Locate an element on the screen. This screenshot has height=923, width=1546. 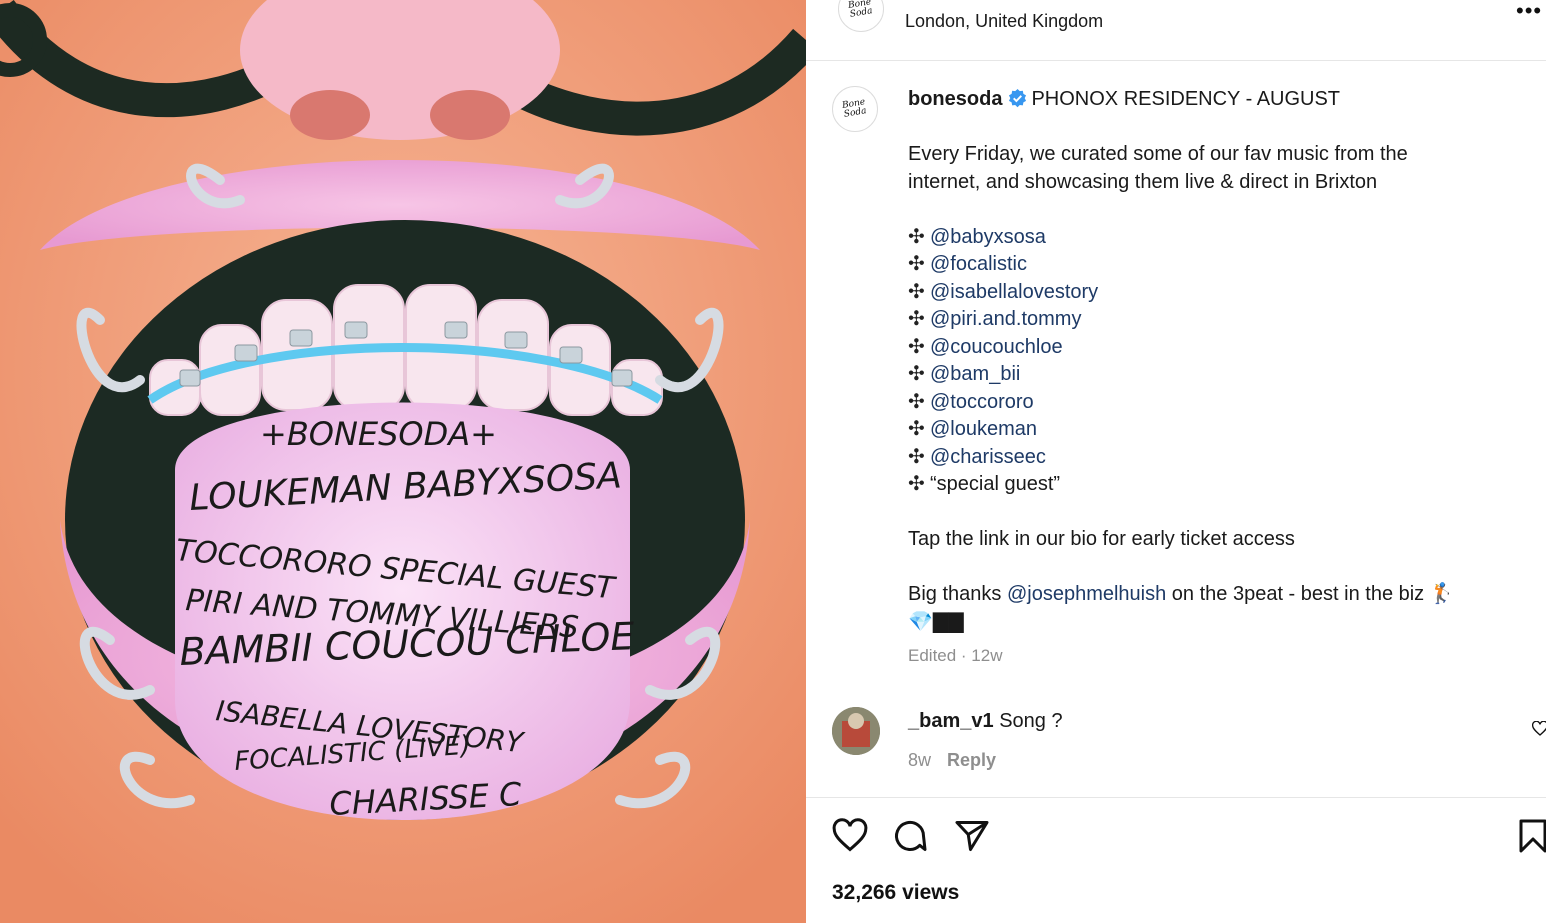
artist-list-item: ✣ @coucouchloe is located at coordinates (1218, 348).